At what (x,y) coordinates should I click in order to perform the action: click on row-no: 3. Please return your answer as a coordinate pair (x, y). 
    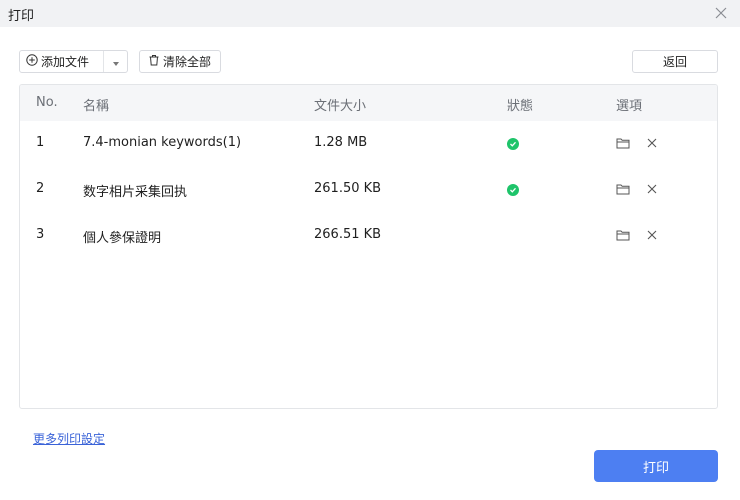
    Looking at the image, I should click on (40, 234).